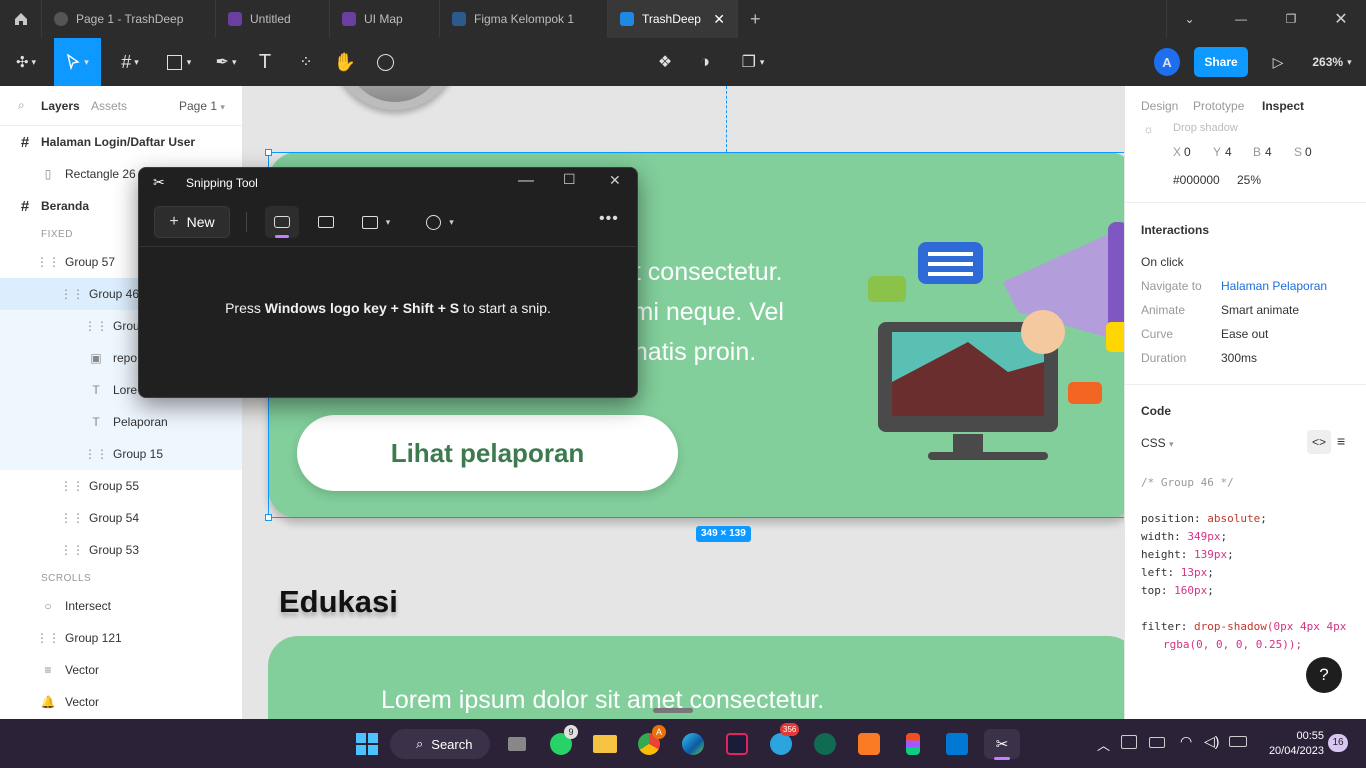 This screenshot has height=768, width=1366. I want to click on tray-app-icon, so click(1129, 742).